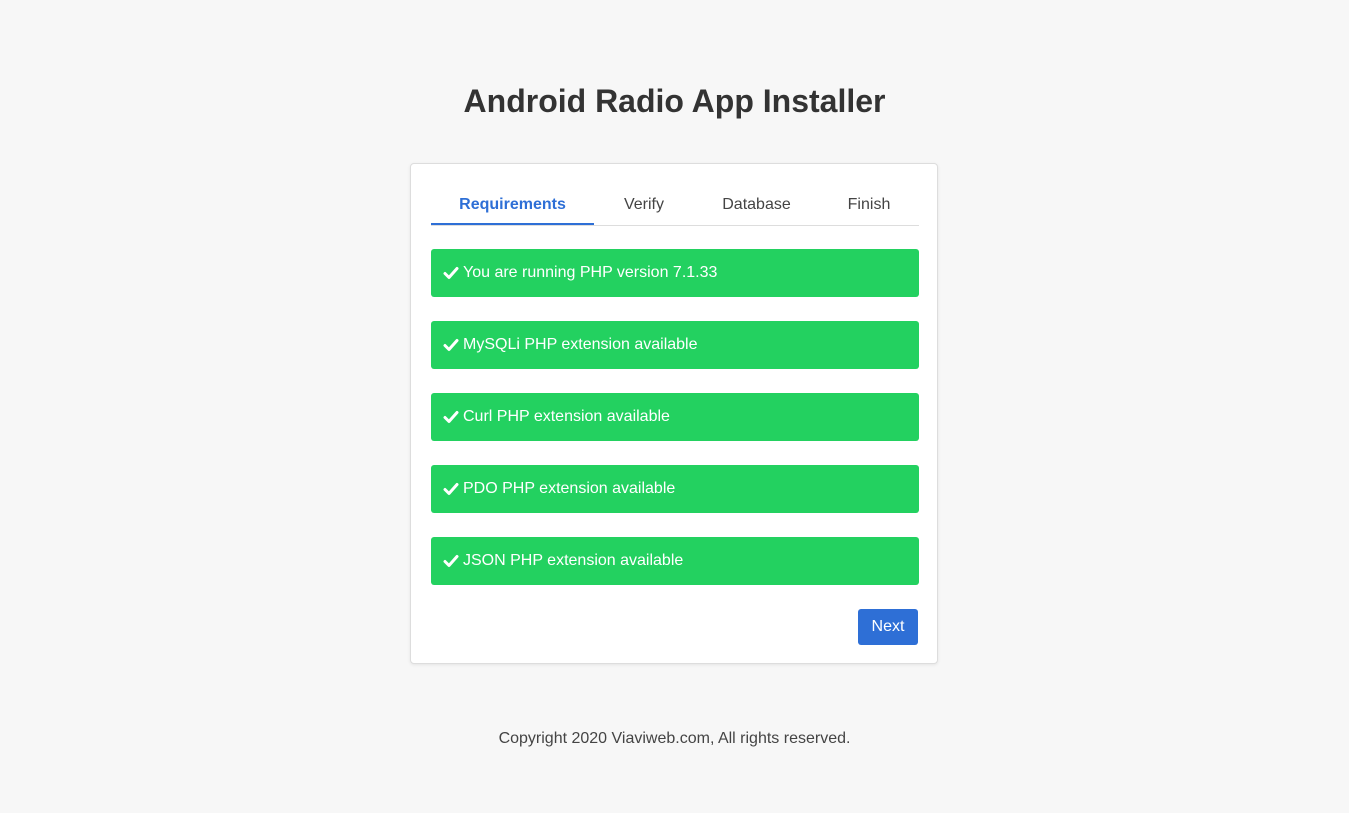  I want to click on requirement-curl: Curl PHP extension available, so click(675, 417).